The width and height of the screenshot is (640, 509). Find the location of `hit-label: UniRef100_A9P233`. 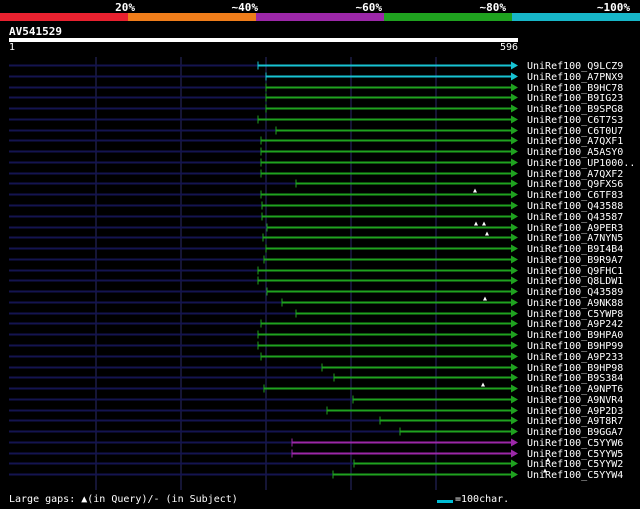

hit-label: UniRef100_A9P233 is located at coordinates (575, 357).